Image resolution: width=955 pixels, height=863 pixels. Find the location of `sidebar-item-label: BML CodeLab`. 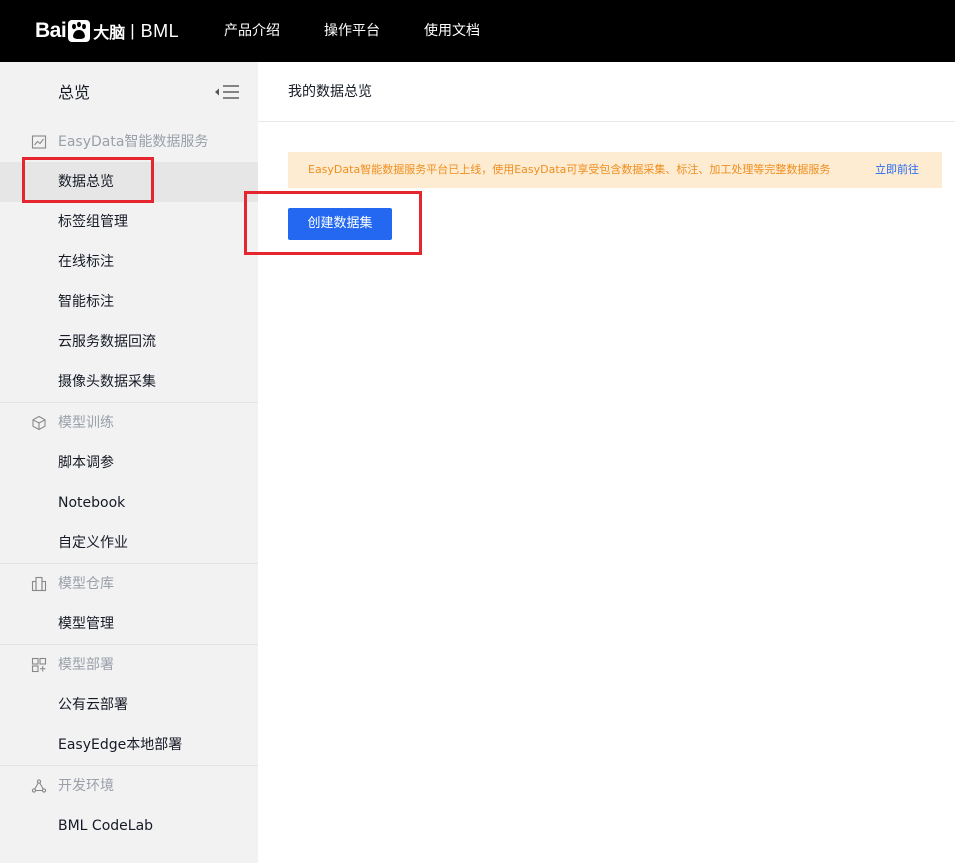

sidebar-item-label: BML CodeLab is located at coordinates (106, 826).